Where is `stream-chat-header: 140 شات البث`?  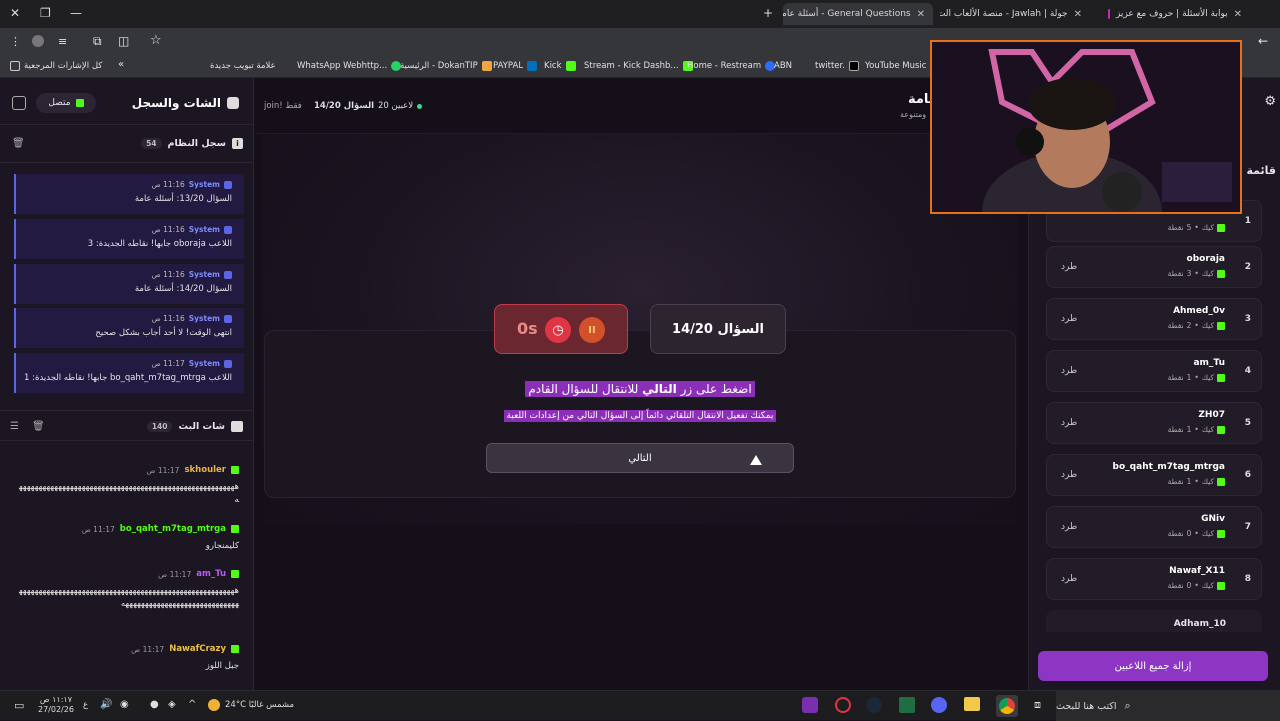 stream-chat-header: 140 شات البث is located at coordinates (194, 426).